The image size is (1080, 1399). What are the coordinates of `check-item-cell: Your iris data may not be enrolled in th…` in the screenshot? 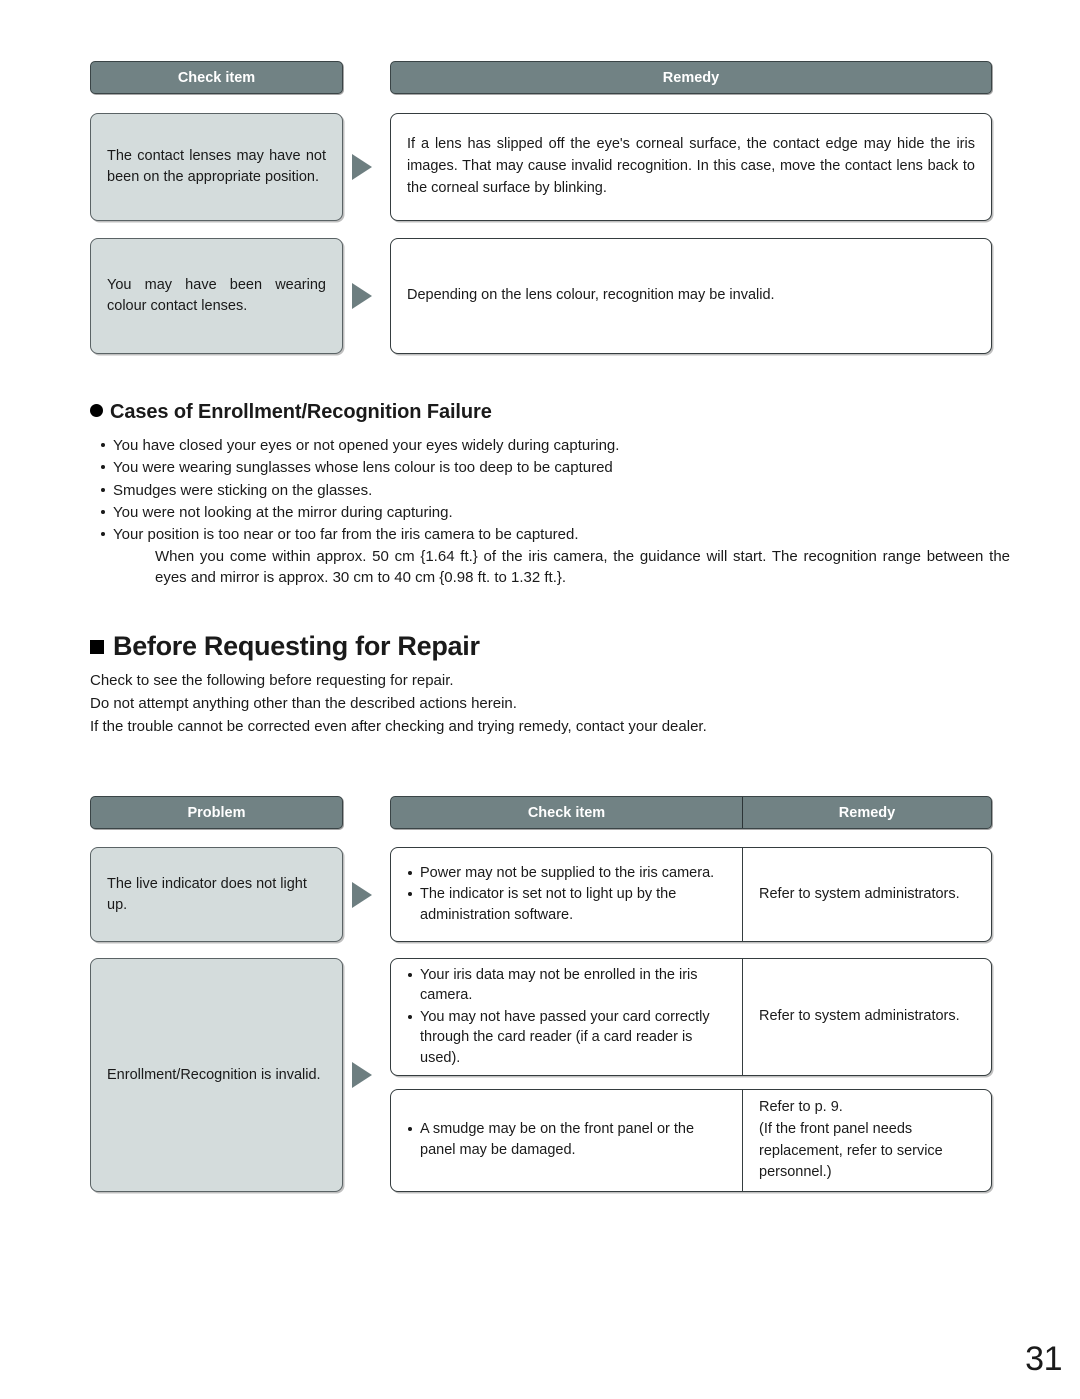 It's located at (566, 1017).